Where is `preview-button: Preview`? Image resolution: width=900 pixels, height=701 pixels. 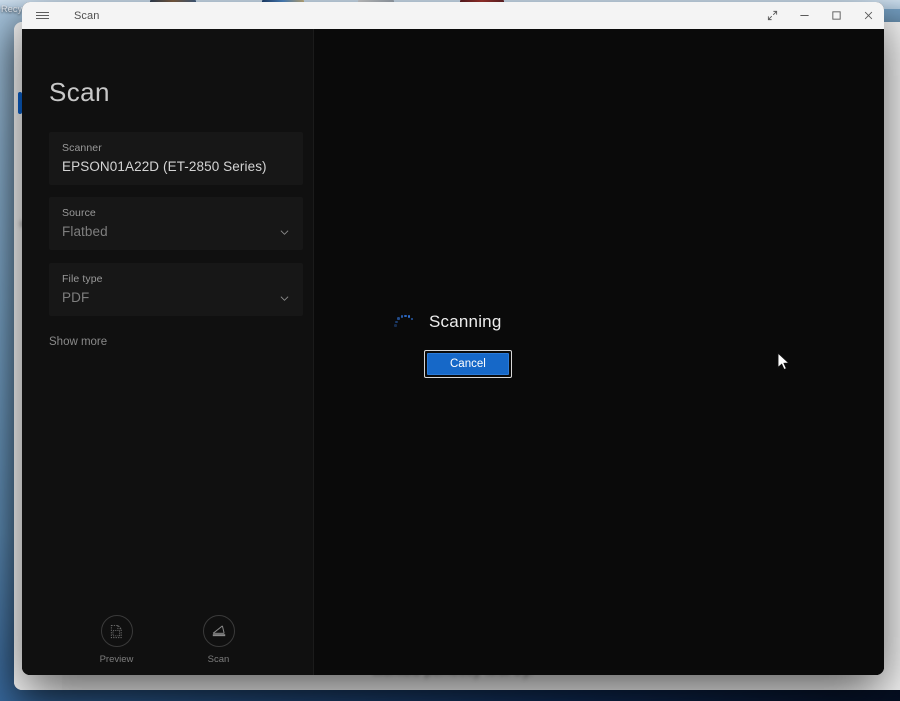 preview-button: Preview is located at coordinates (117, 640).